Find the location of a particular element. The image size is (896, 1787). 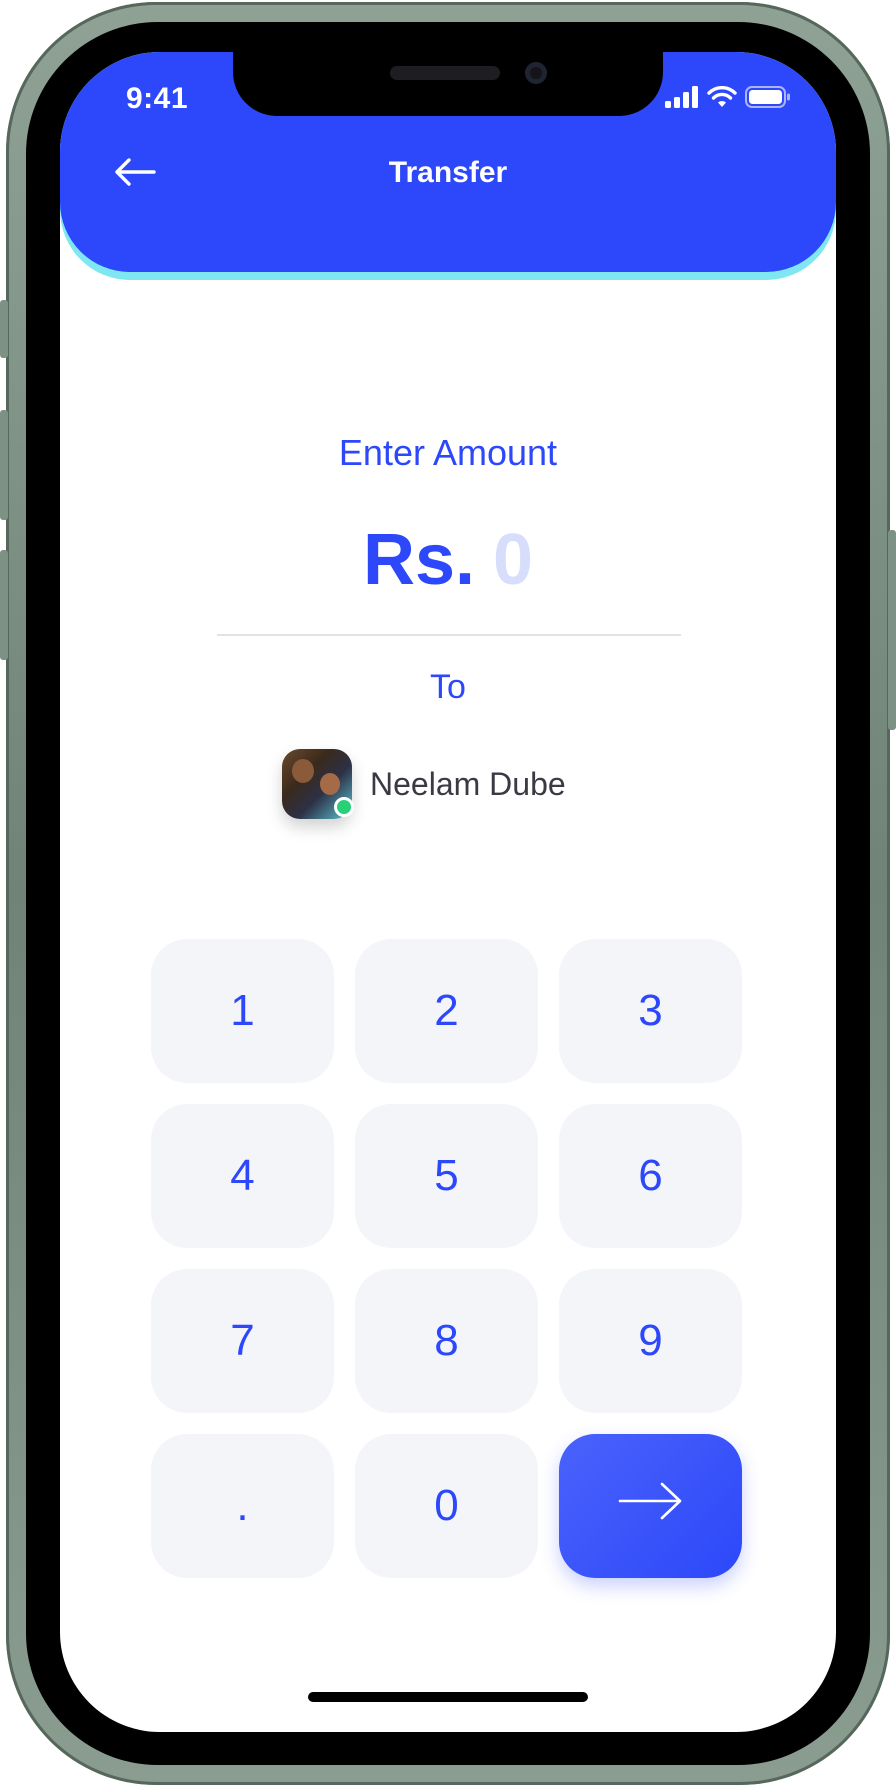

header: 9:41 Transfer is located at coordinates (448, 162).